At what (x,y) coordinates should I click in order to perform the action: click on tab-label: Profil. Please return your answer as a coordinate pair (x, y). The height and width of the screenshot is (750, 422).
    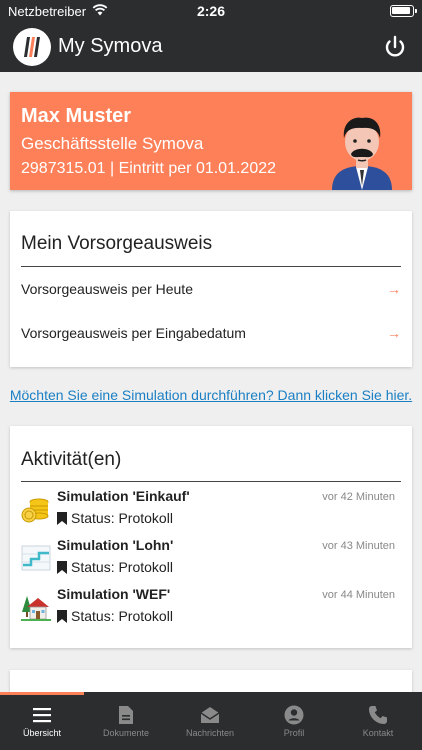
    Looking at the image, I should click on (294, 733).